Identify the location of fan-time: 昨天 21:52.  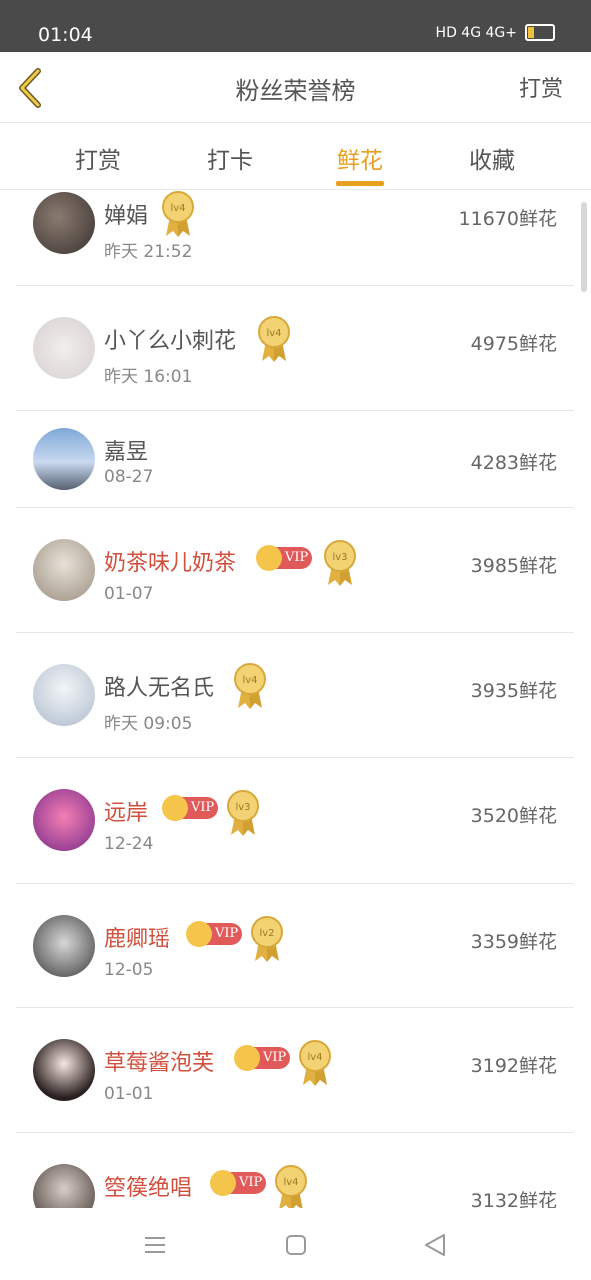
(148, 252).